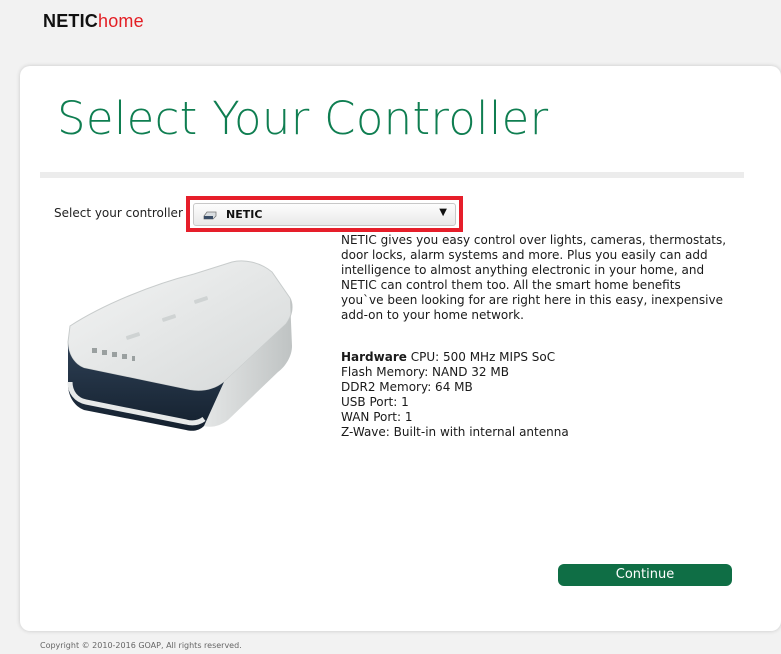  Describe the element at coordinates (645, 575) in the screenshot. I see `continue-button: Continue` at that location.